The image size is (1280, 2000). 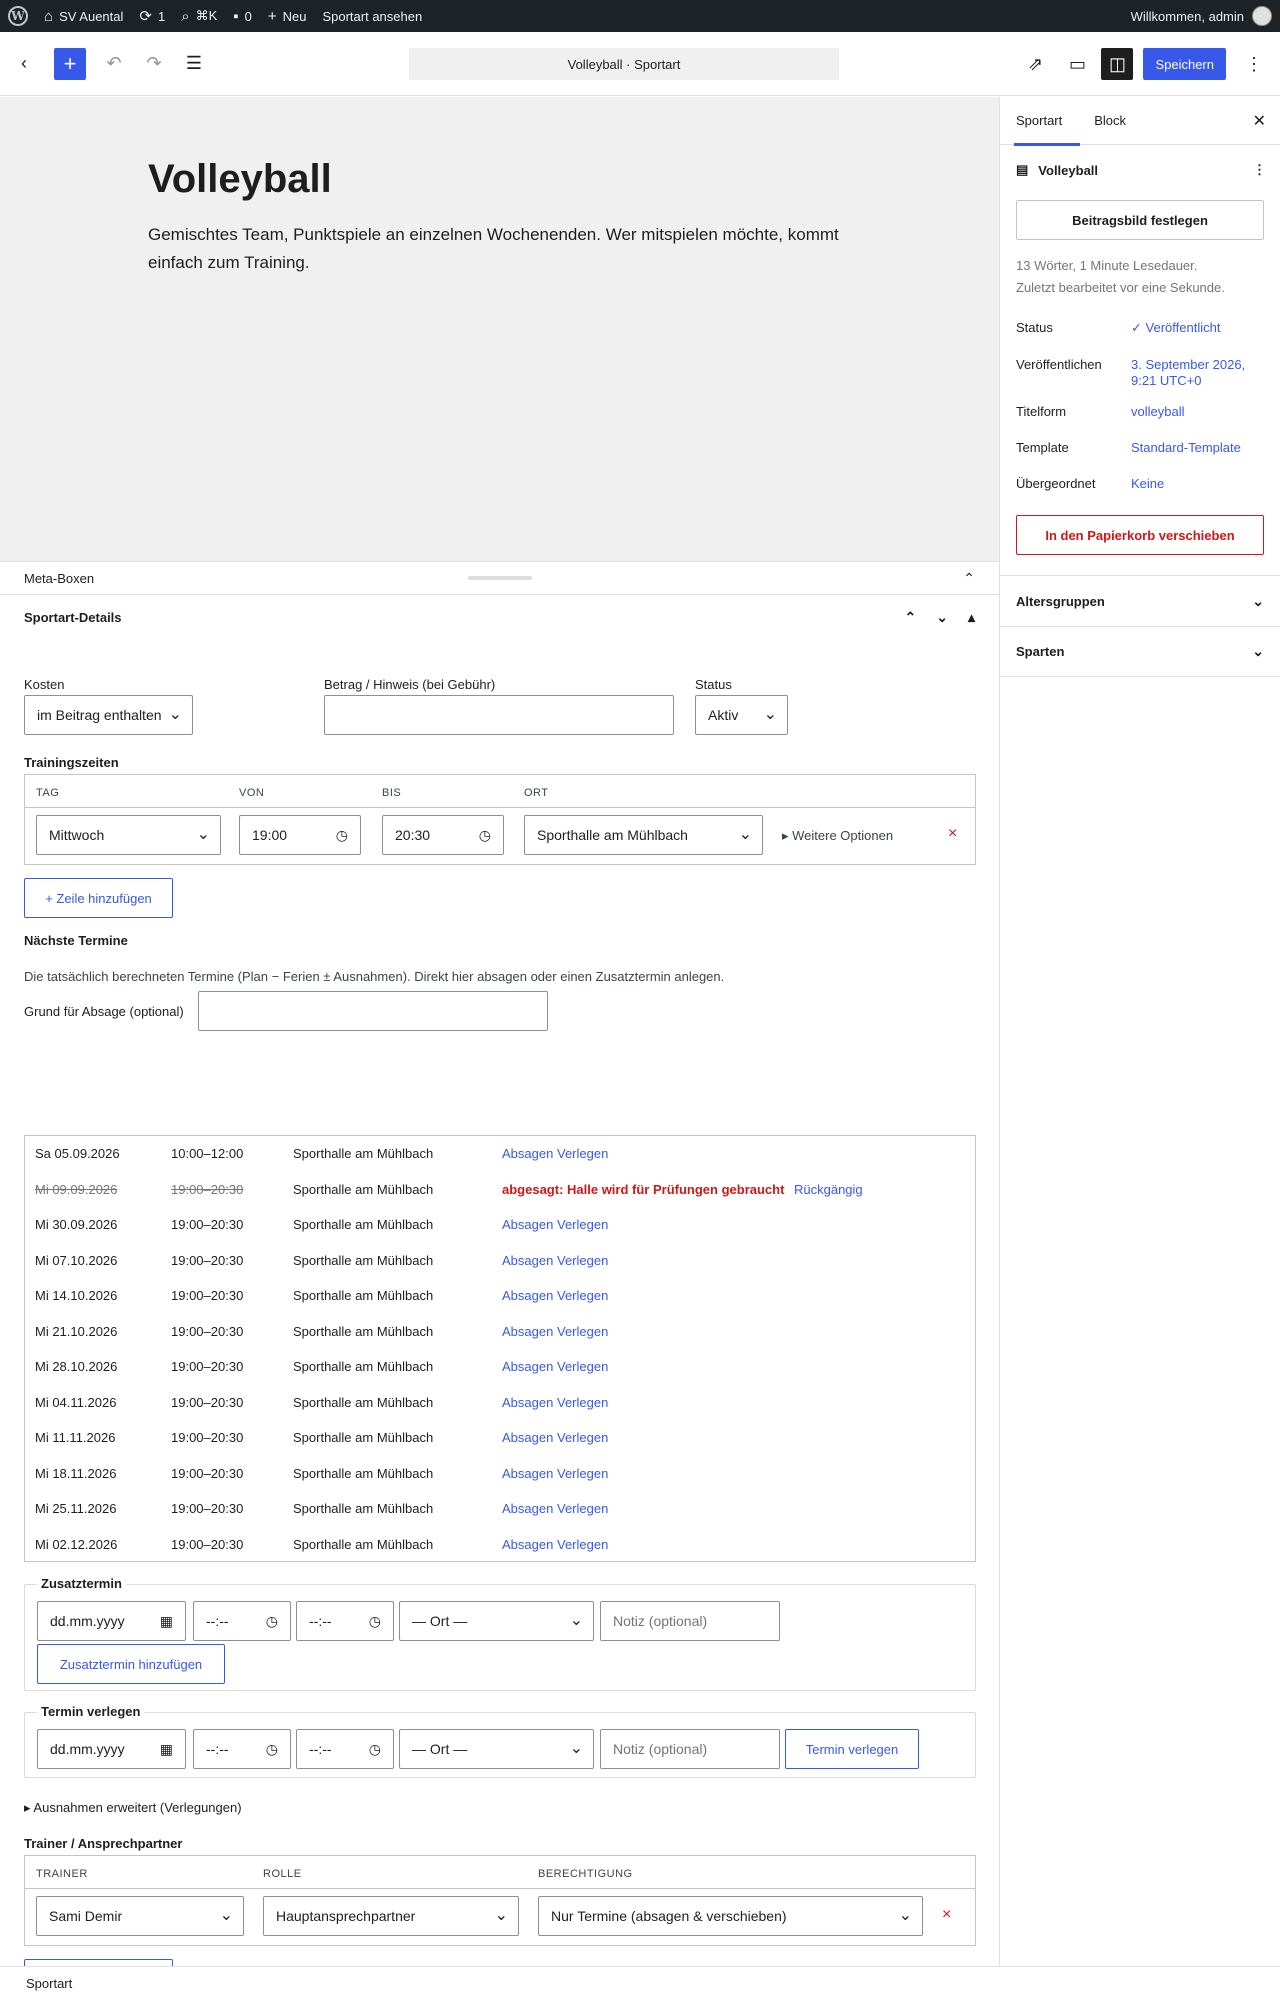 What do you see at coordinates (1184, 64) in the screenshot?
I see `save-button: Speichern` at bounding box center [1184, 64].